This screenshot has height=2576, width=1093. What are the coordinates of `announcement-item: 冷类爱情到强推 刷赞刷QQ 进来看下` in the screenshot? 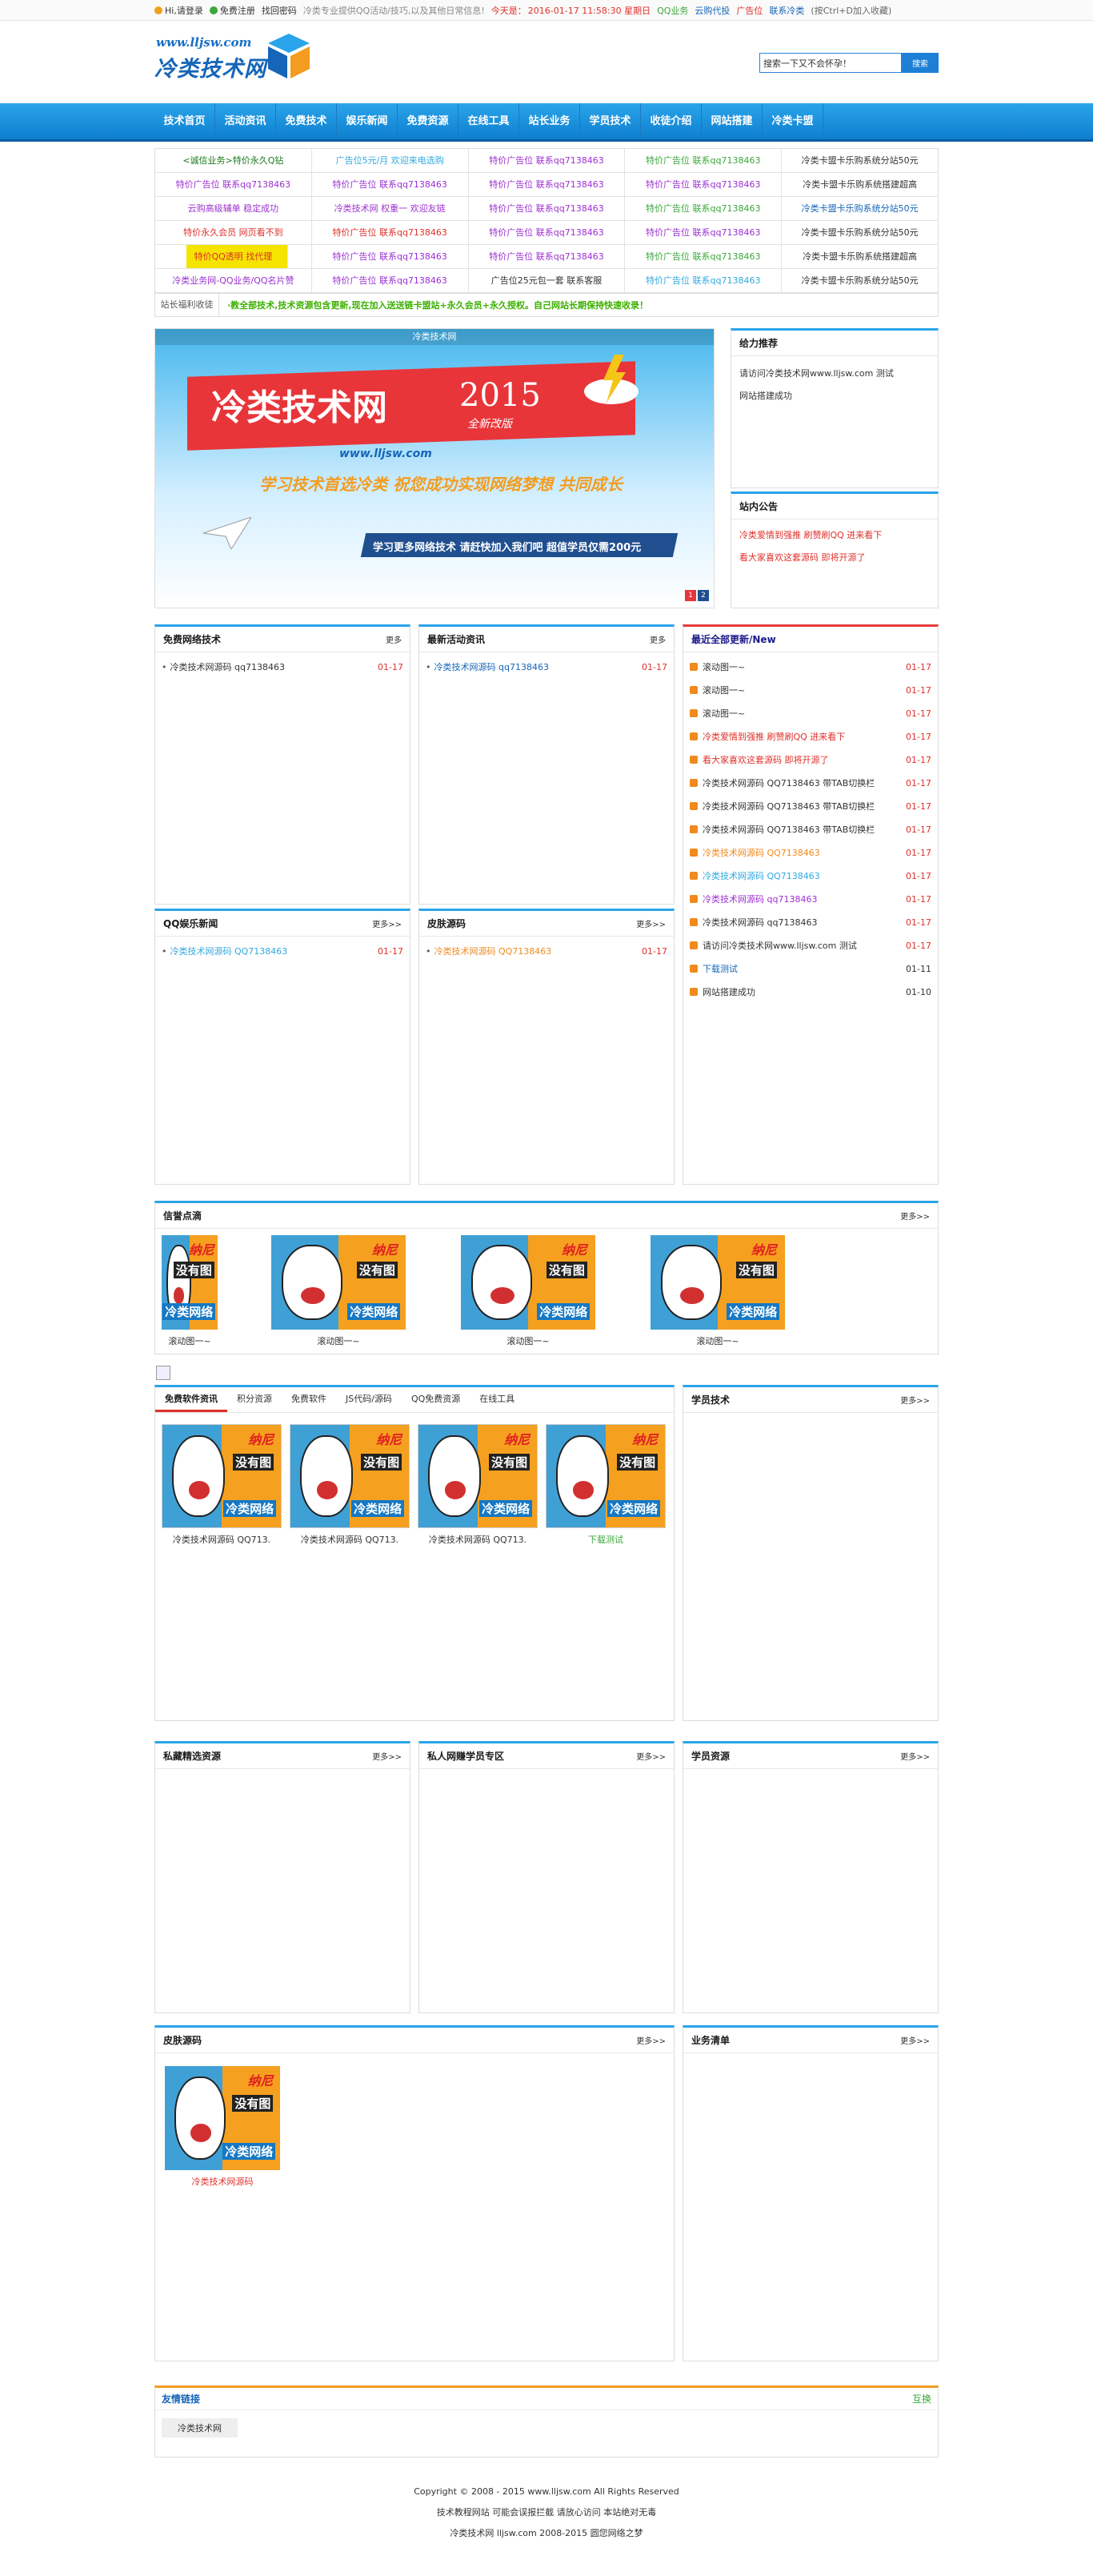 It's located at (835, 535).